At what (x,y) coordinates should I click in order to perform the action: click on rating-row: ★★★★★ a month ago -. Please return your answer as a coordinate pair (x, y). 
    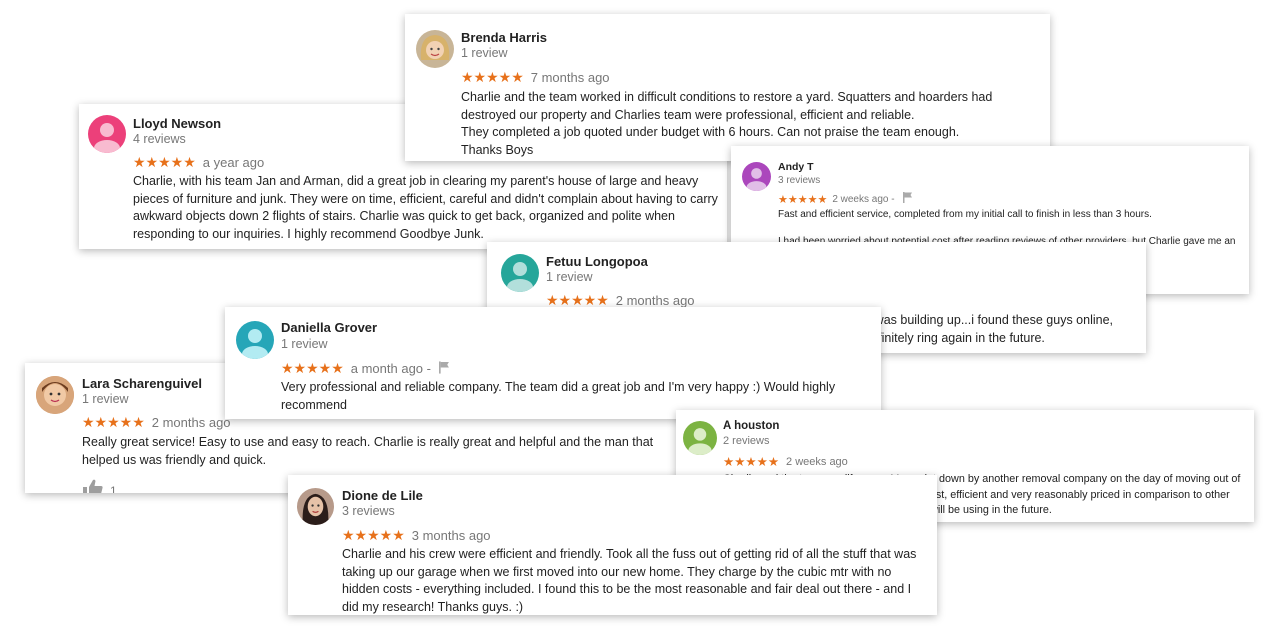
    Looking at the image, I should click on (365, 368).